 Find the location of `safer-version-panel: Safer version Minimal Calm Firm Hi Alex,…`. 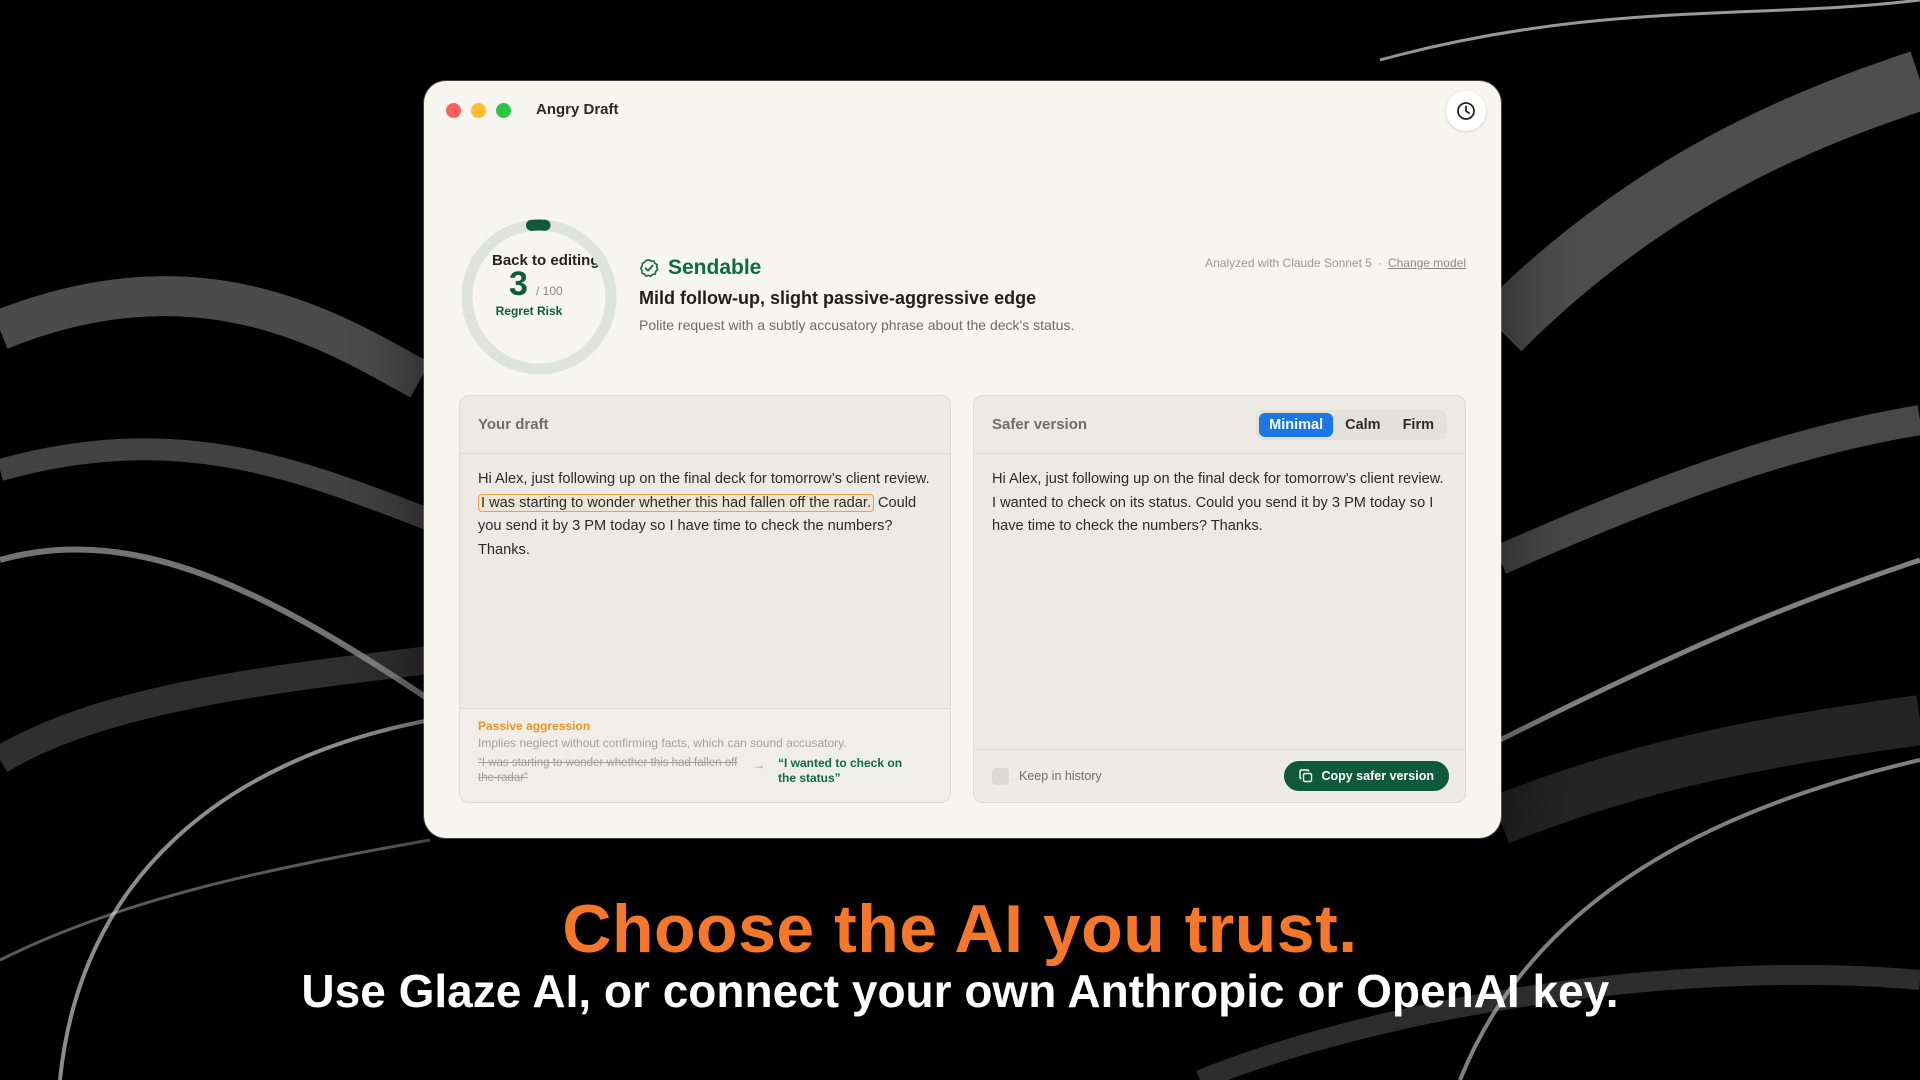

safer-version-panel: Safer version Minimal Calm Firm Hi Alex,… is located at coordinates (1219, 599).